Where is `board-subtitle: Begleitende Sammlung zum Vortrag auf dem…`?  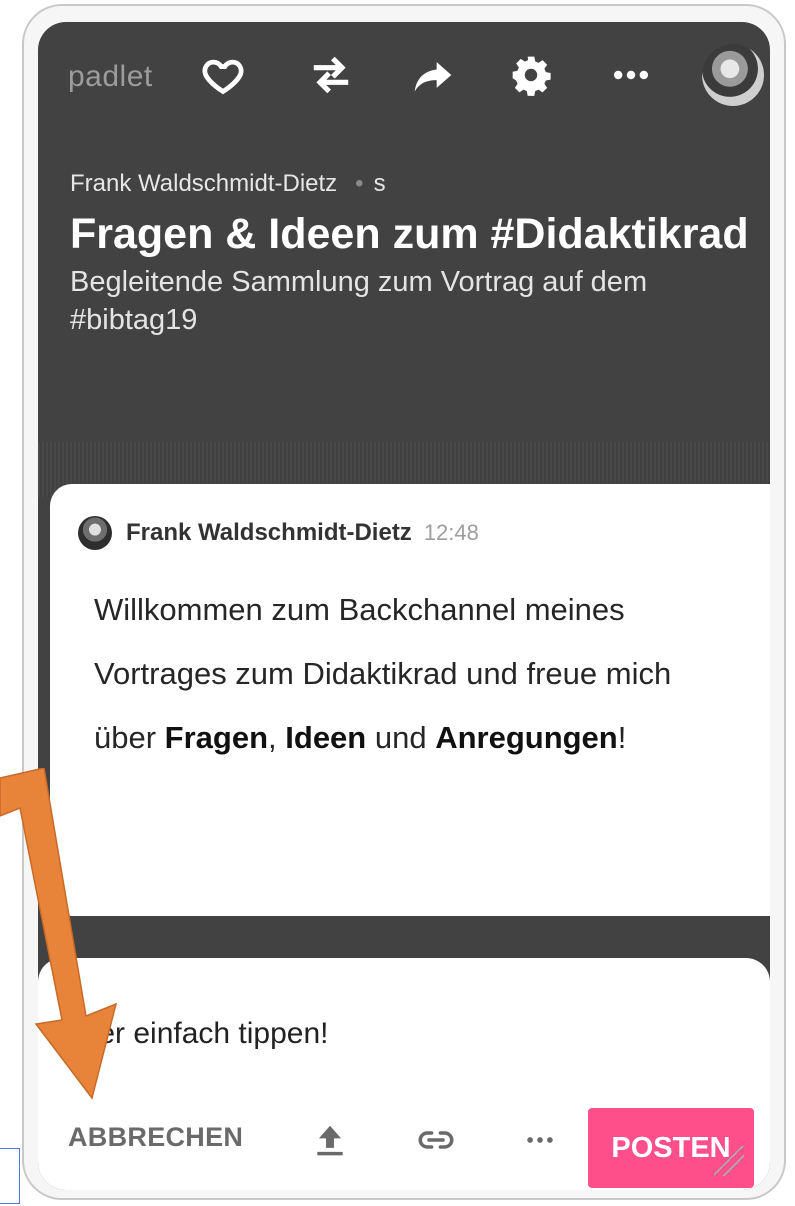
board-subtitle: Begleitende Sammlung zum Vortrag auf dem… is located at coordinates (359, 301).